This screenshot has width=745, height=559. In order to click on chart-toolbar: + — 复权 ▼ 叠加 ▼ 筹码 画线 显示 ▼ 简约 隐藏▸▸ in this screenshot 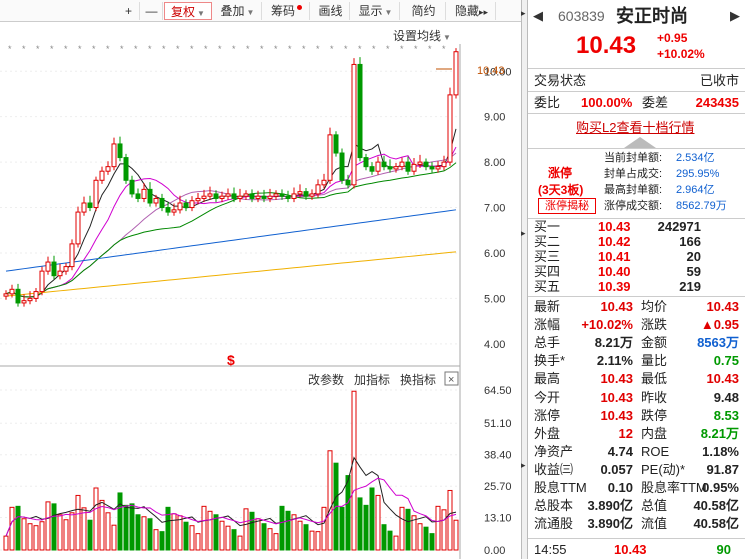, I will do `click(260, 11)`.